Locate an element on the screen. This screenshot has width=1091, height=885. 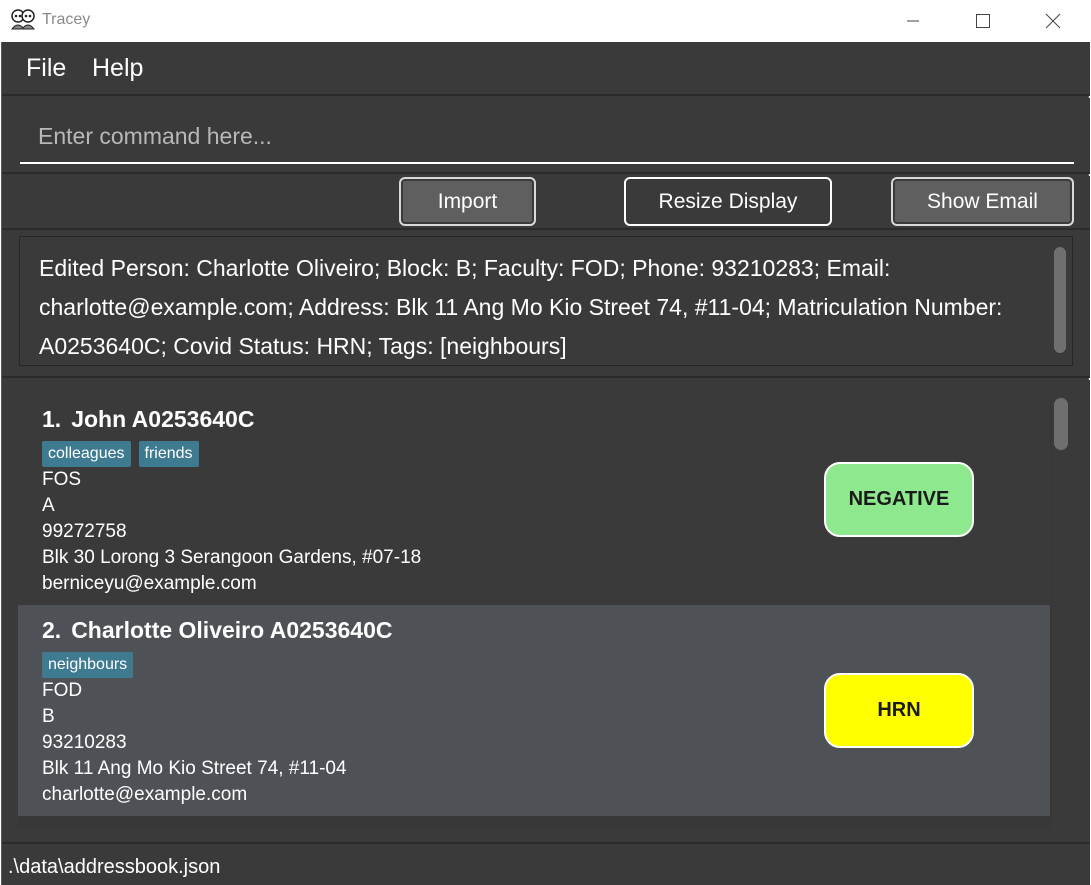
tag: friends is located at coordinates (168, 454).